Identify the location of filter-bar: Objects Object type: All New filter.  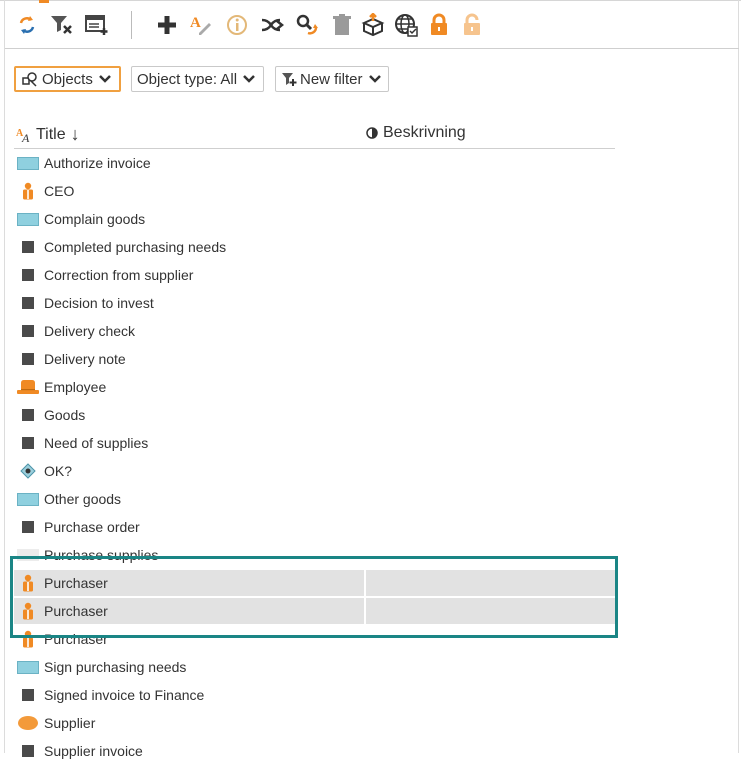
(370, 80).